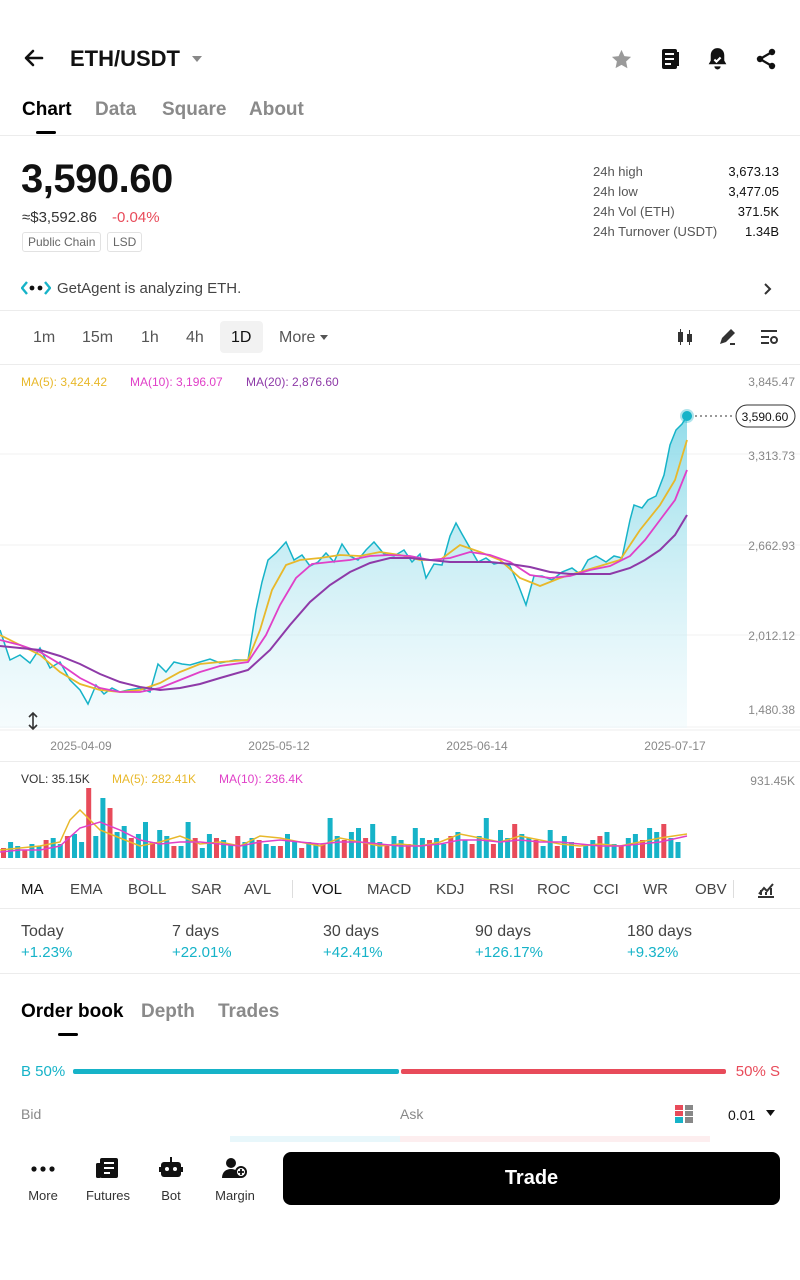 The image size is (800, 1280). I want to click on stat-value: 3,477.05, so click(753, 191).